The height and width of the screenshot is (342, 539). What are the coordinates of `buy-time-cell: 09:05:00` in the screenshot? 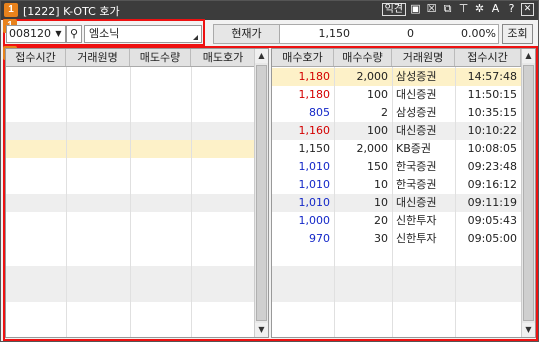 It's located at (492, 238).